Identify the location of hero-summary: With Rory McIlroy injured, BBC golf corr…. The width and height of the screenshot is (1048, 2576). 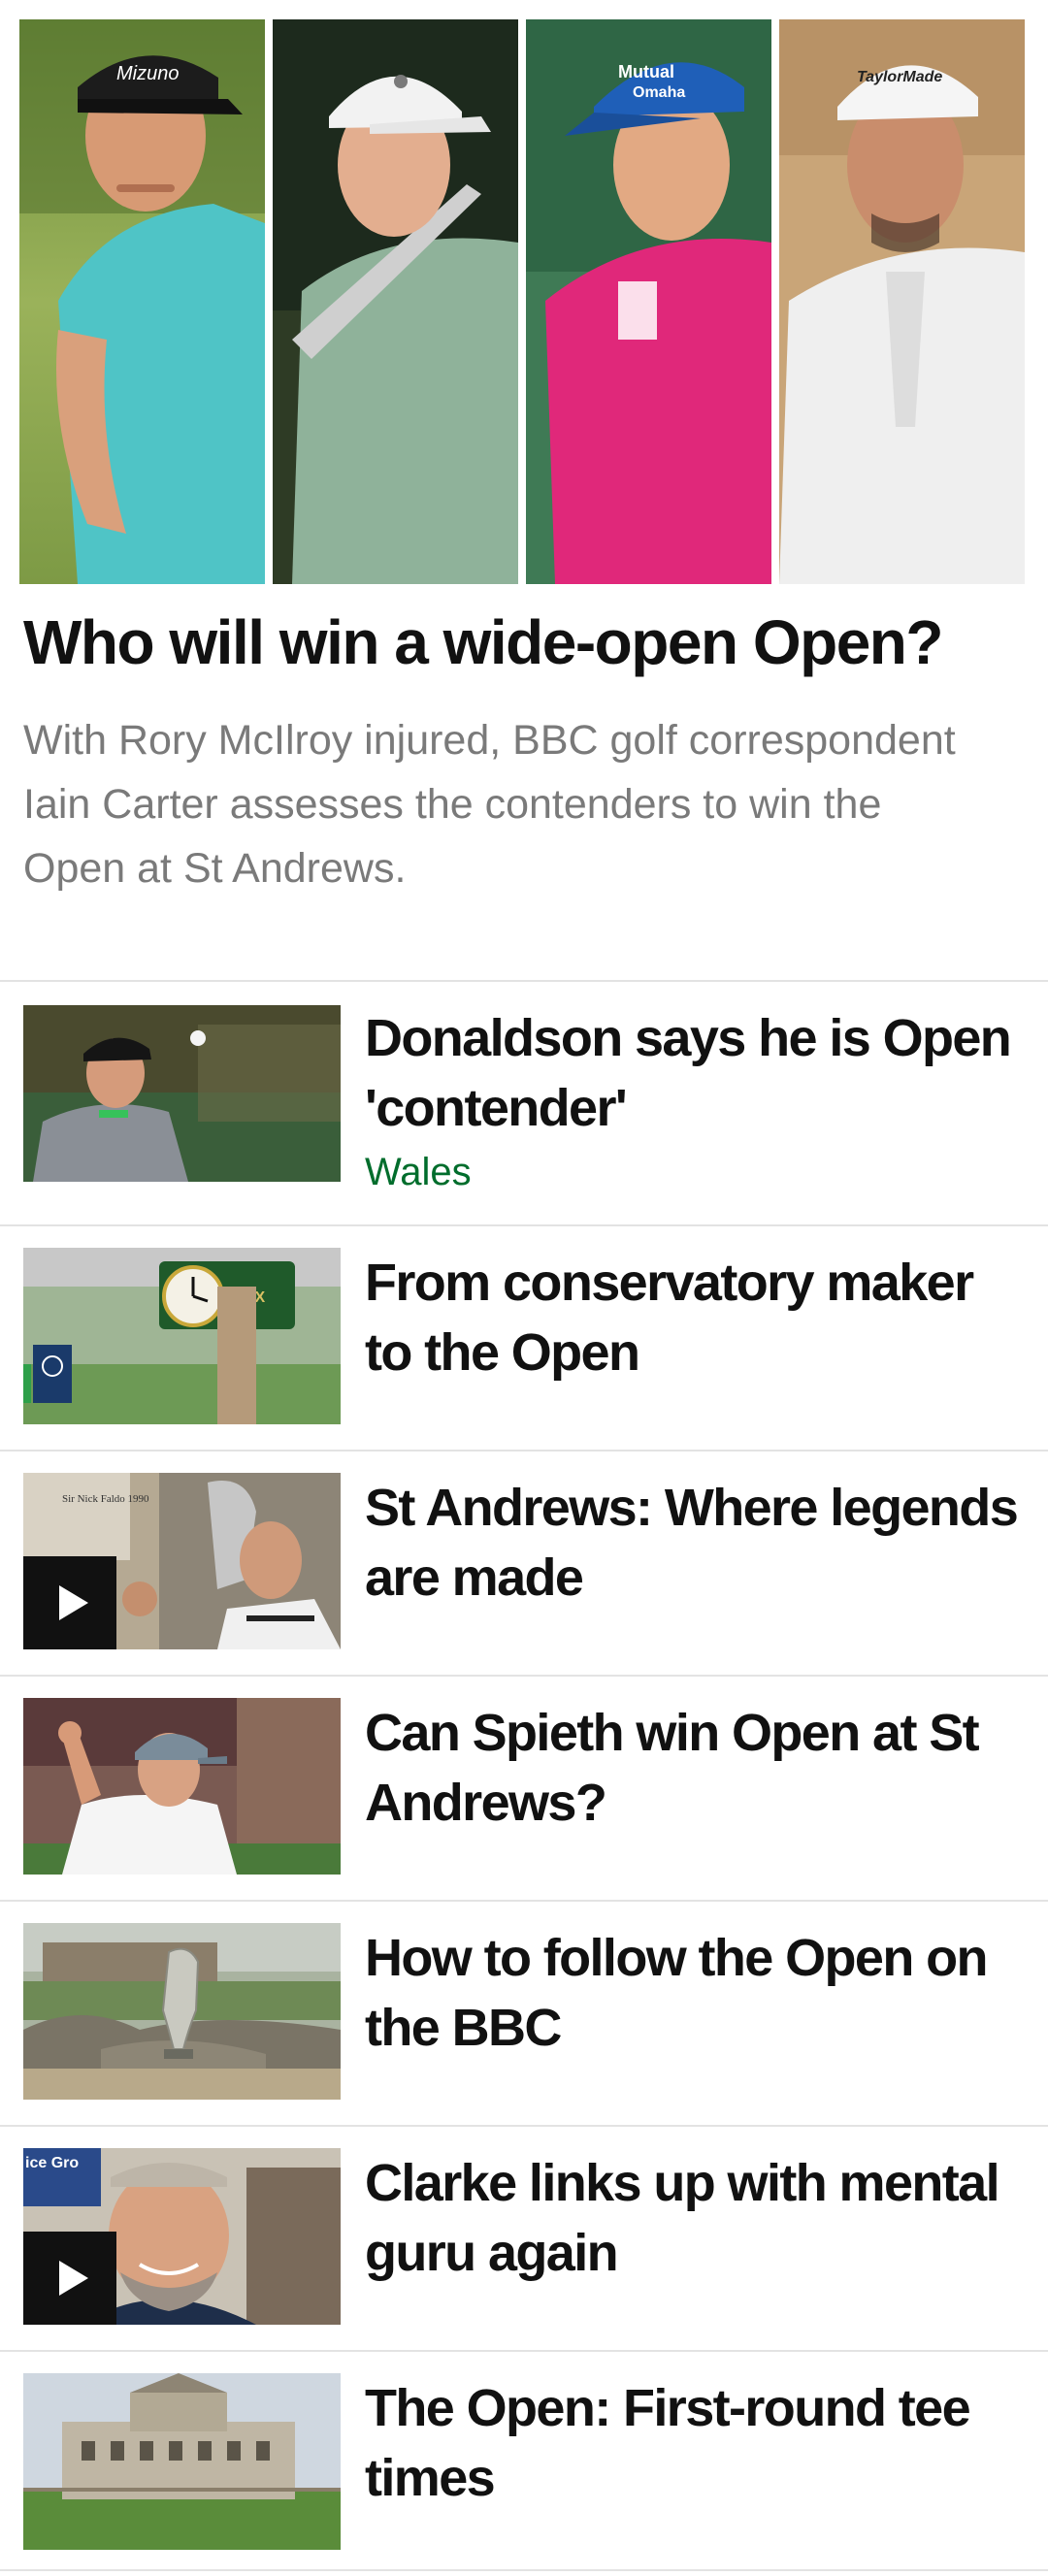
(489, 805).